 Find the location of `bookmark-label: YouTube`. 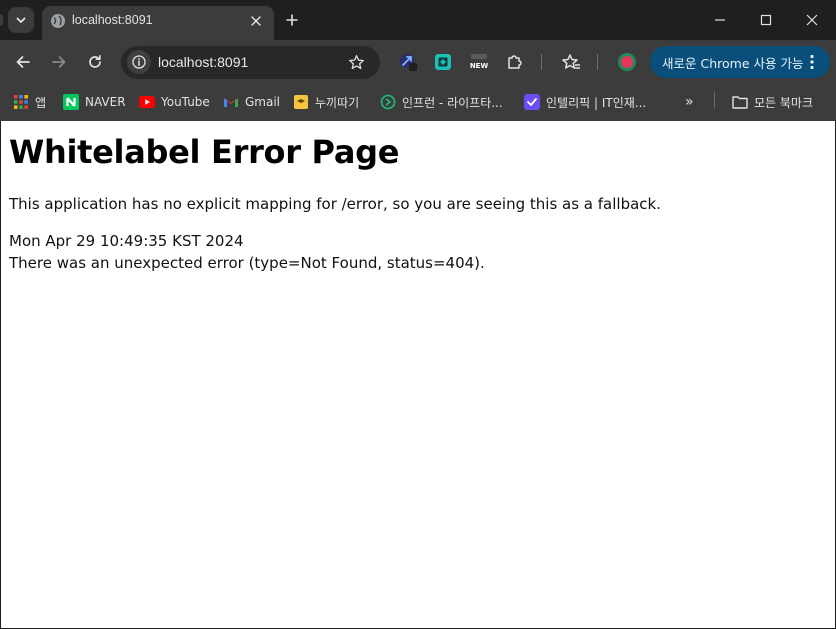

bookmark-label: YouTube is located at coordinates (185, 102).